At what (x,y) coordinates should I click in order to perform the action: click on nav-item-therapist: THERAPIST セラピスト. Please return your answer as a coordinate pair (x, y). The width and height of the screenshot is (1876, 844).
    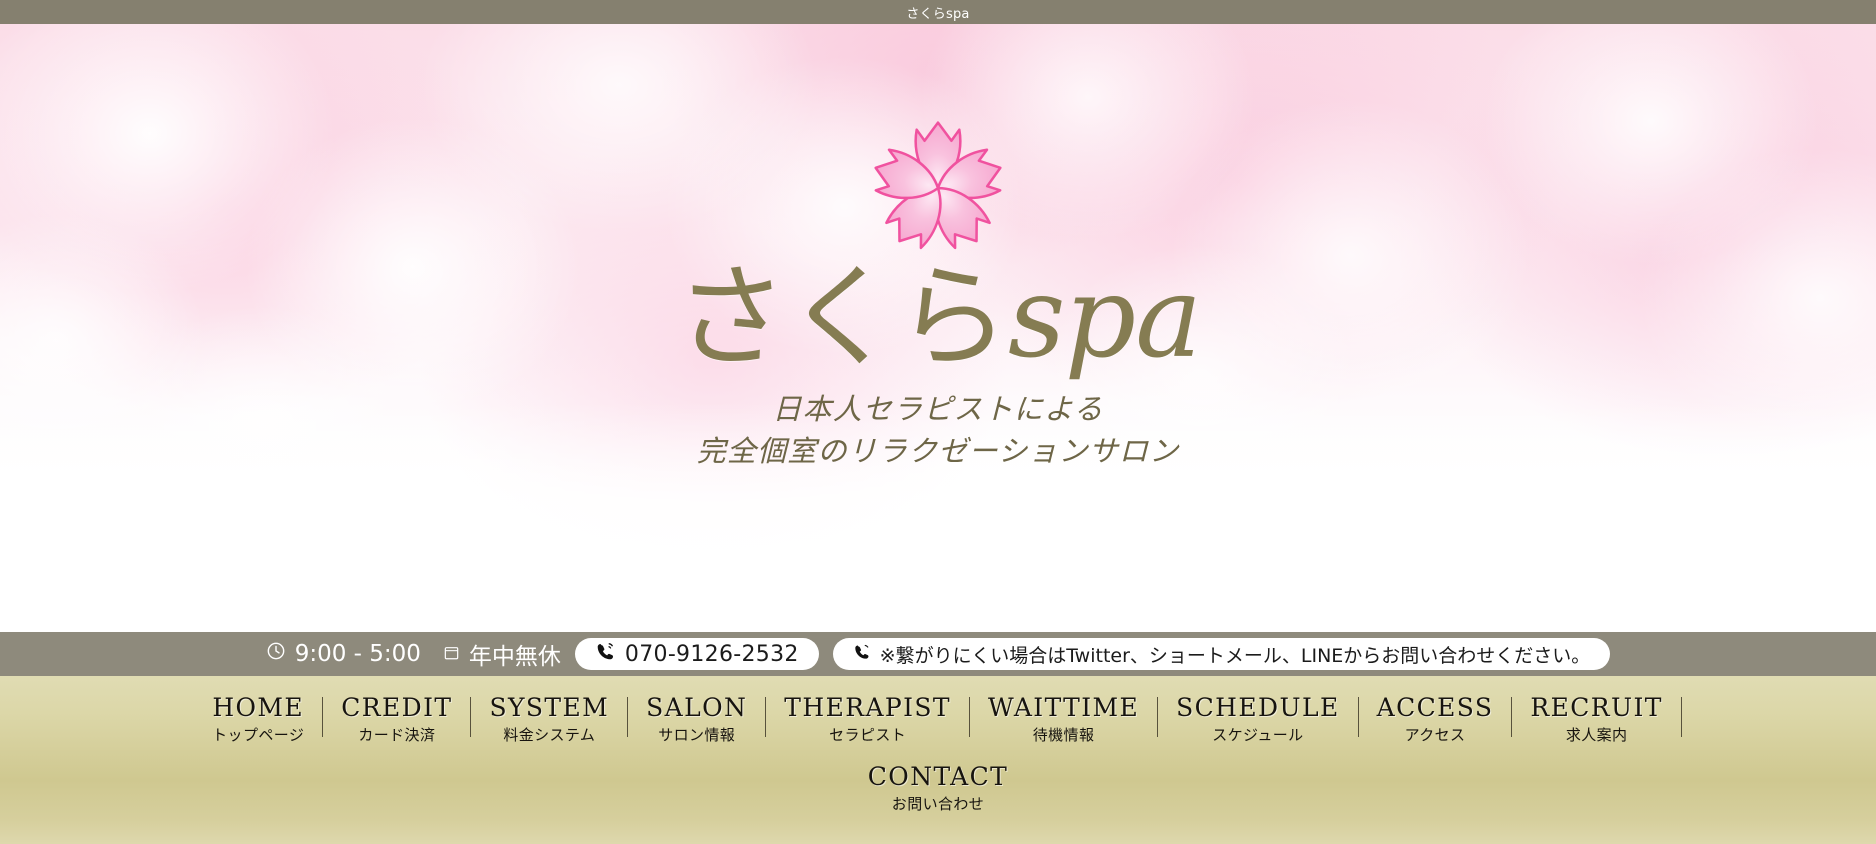
    Looking at the image, I should click on (867, 719).